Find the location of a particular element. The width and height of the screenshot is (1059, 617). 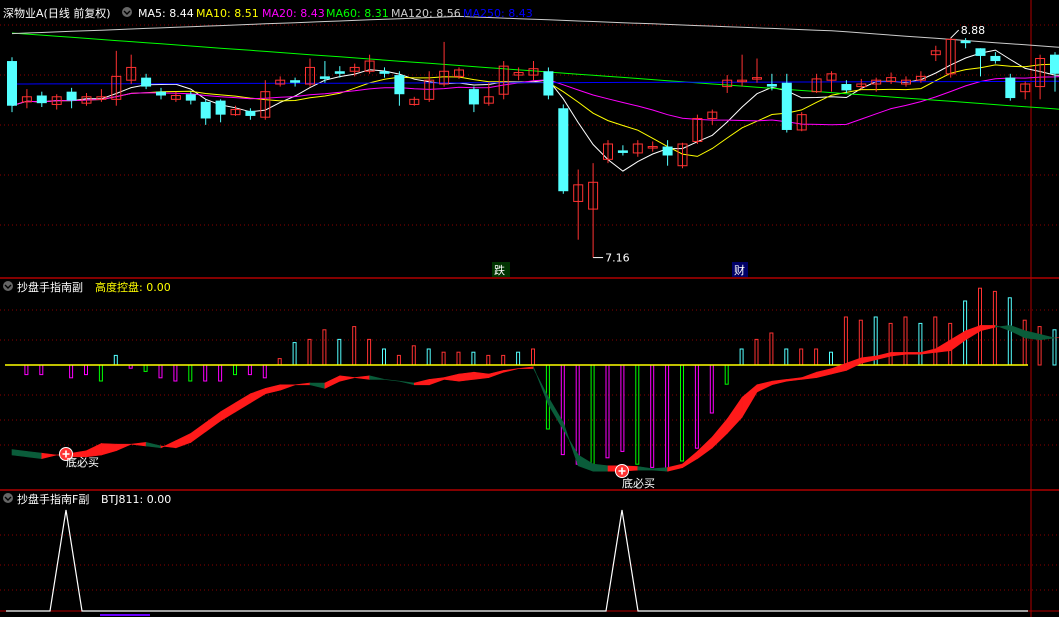

event-badge-2: 财 is located at coordinates (739, 270).